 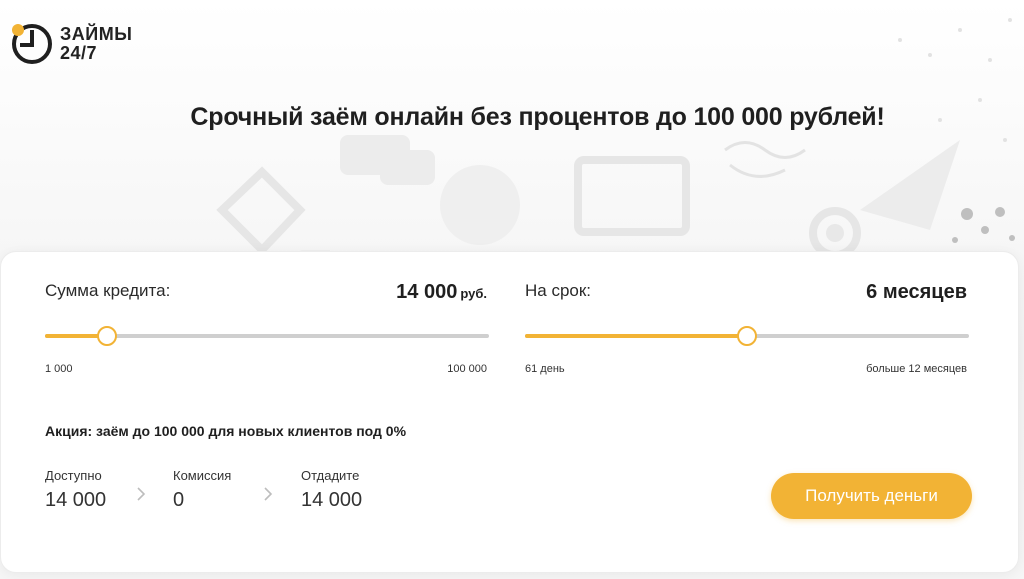 I want to click on term-slider-fill, so click(x=636, y=336).